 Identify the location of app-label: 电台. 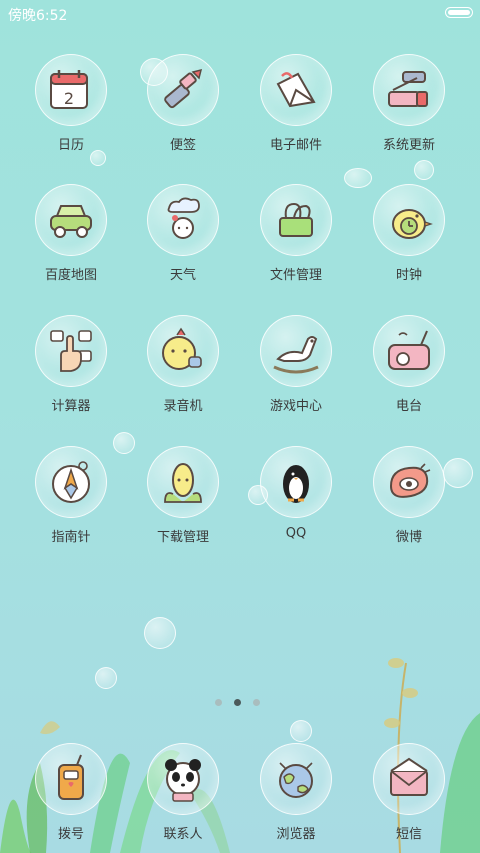
(408, 406).